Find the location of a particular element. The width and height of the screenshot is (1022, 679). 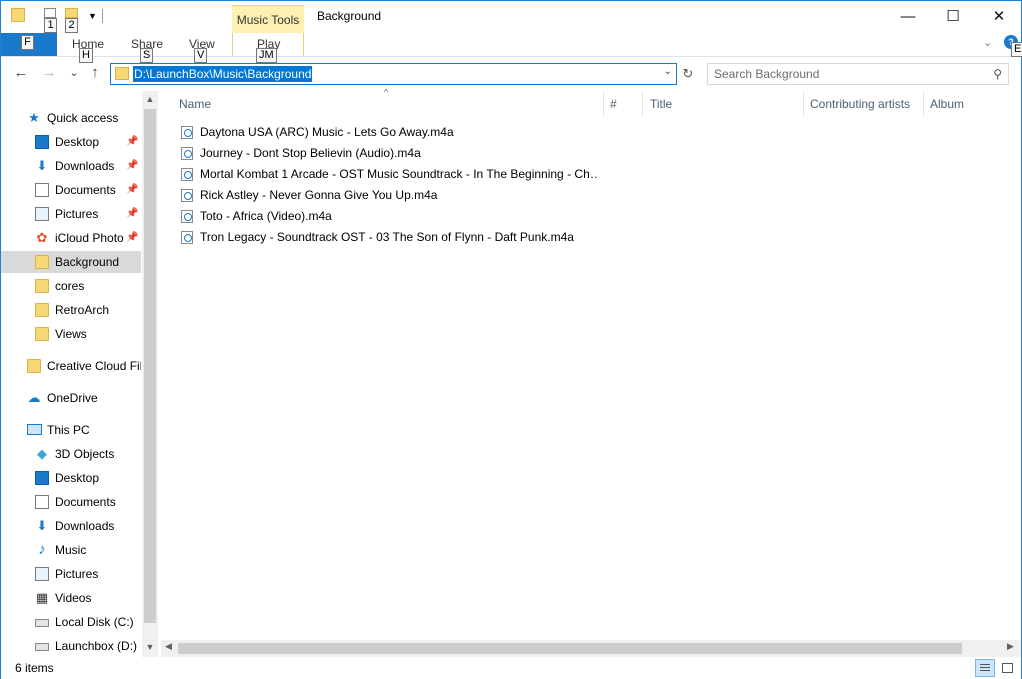

scroll-left-icon: ◀ is located at coordinates (168, 646).